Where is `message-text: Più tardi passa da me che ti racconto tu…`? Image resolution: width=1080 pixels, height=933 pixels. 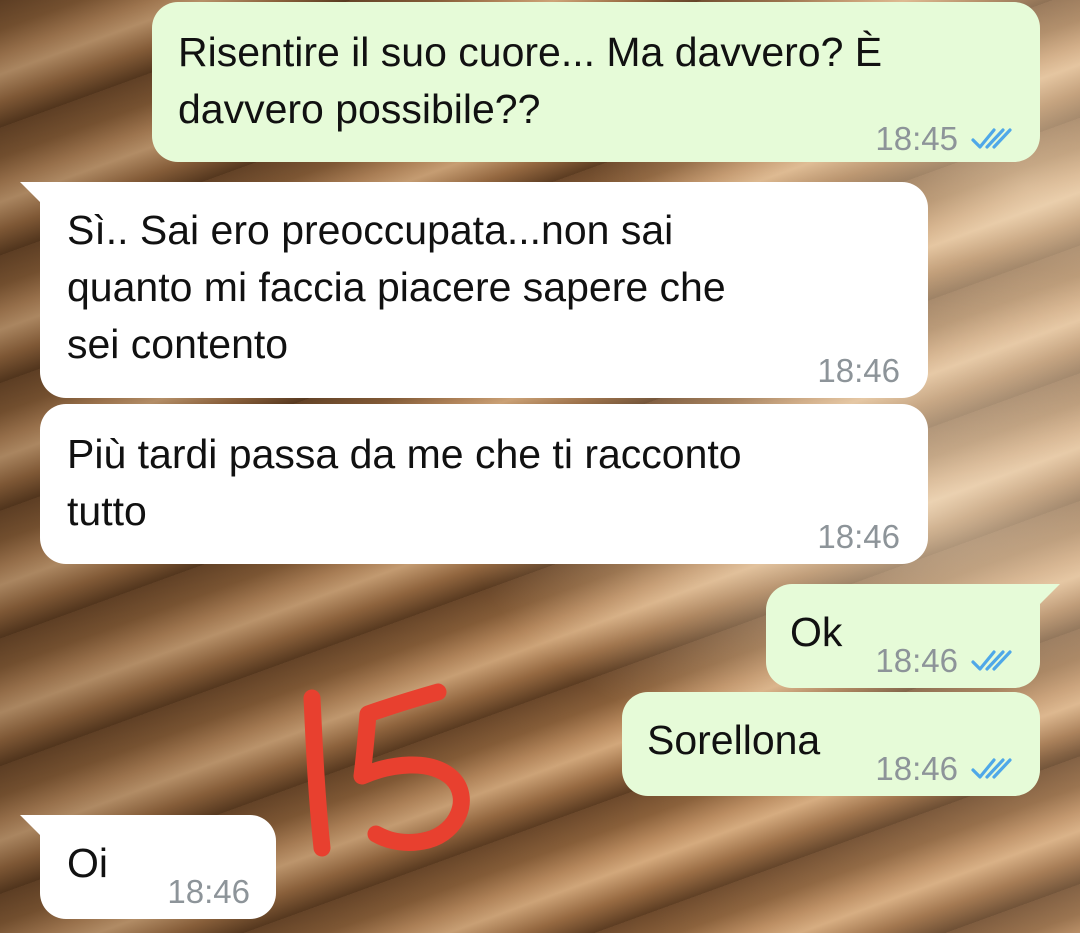 message-text: Più tardi passa da me che ti racconto tu… is located at coordinates (404, 482).